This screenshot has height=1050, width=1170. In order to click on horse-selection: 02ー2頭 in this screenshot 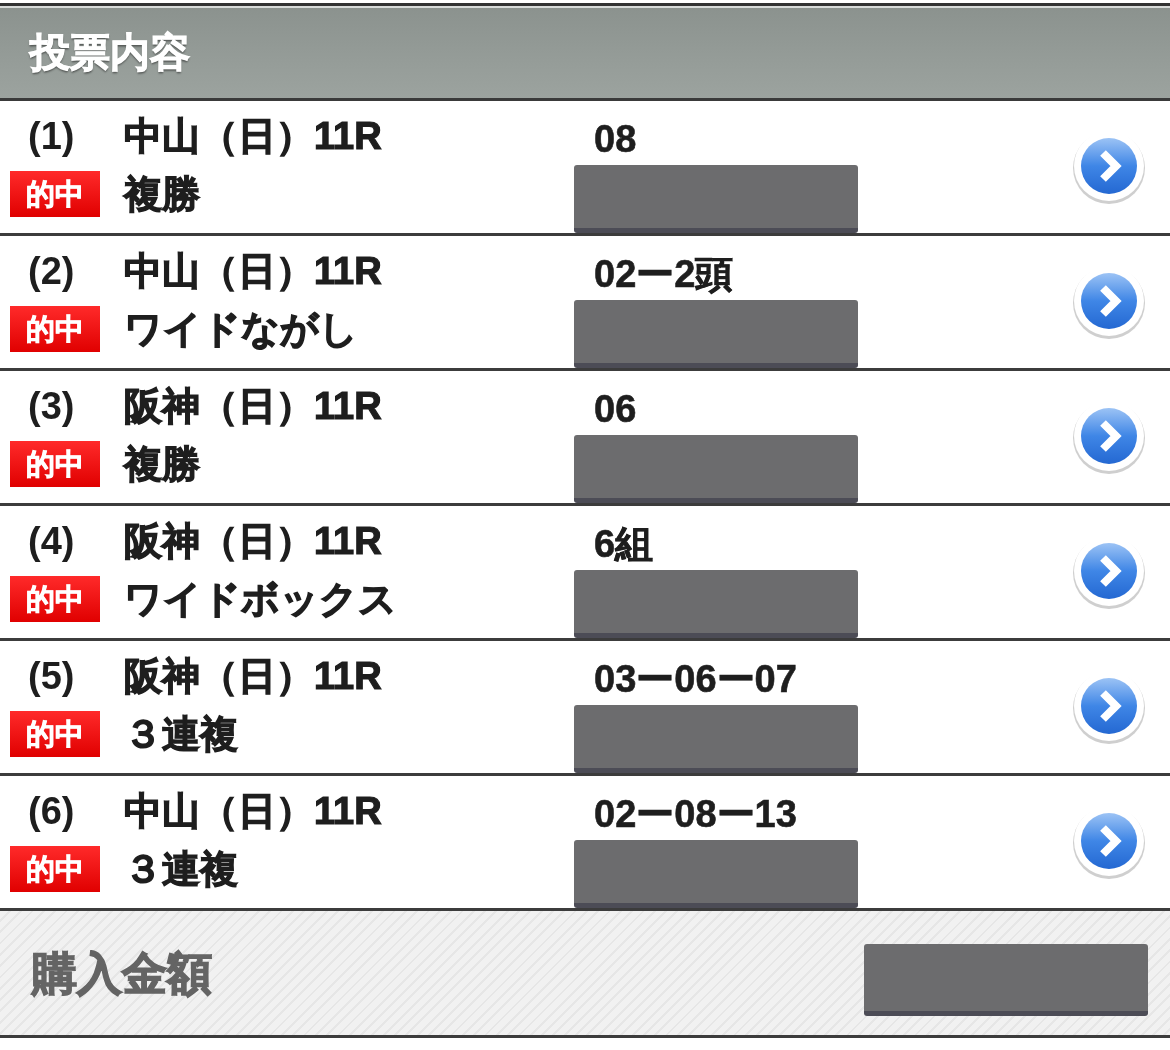, I will do `click(663, 274)`.